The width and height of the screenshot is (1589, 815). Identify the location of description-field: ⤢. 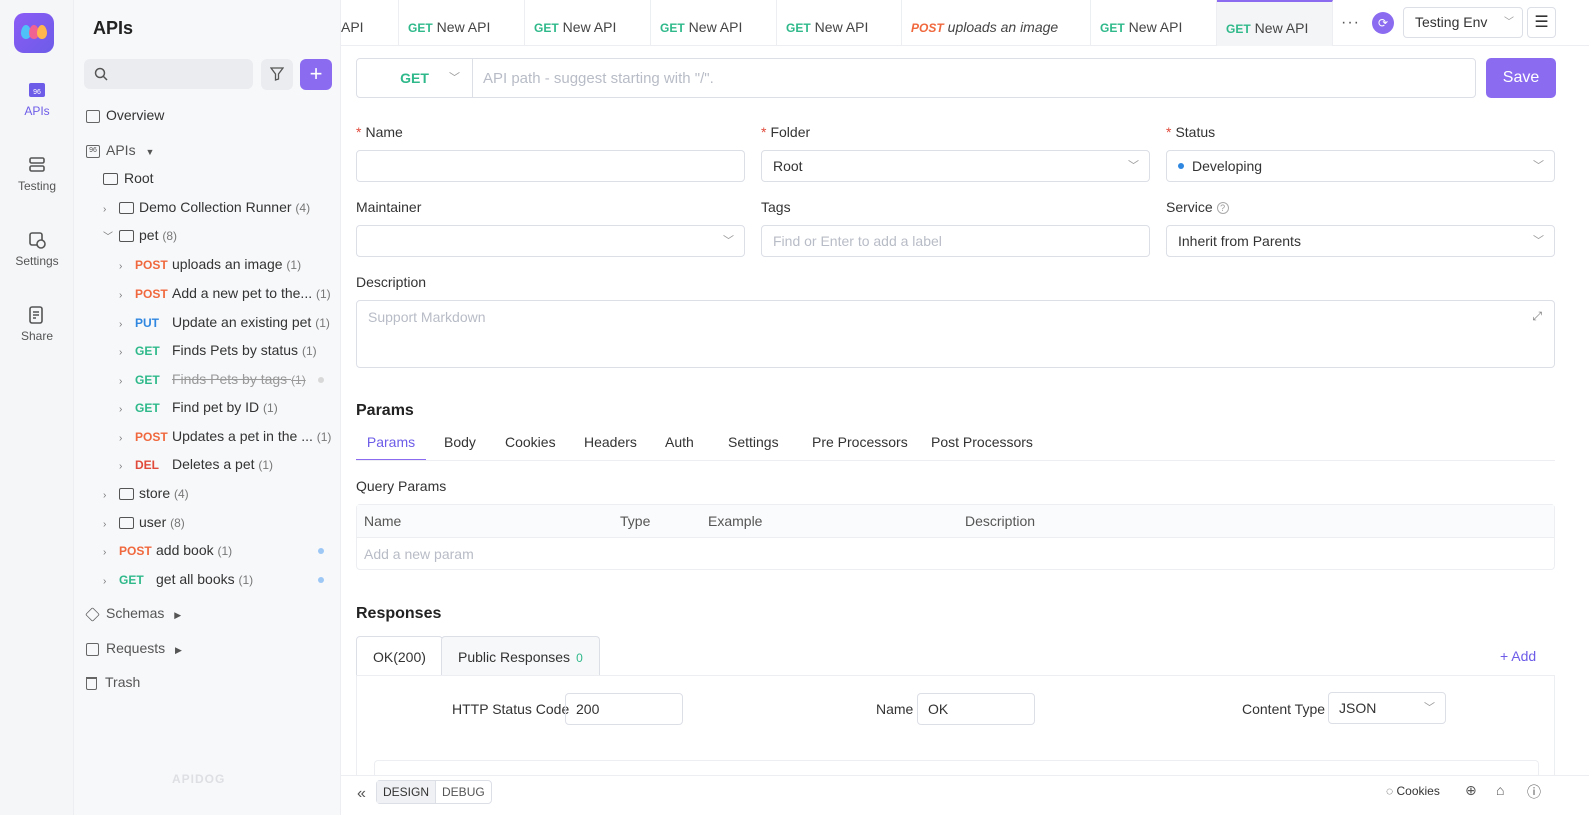
(955, 334).